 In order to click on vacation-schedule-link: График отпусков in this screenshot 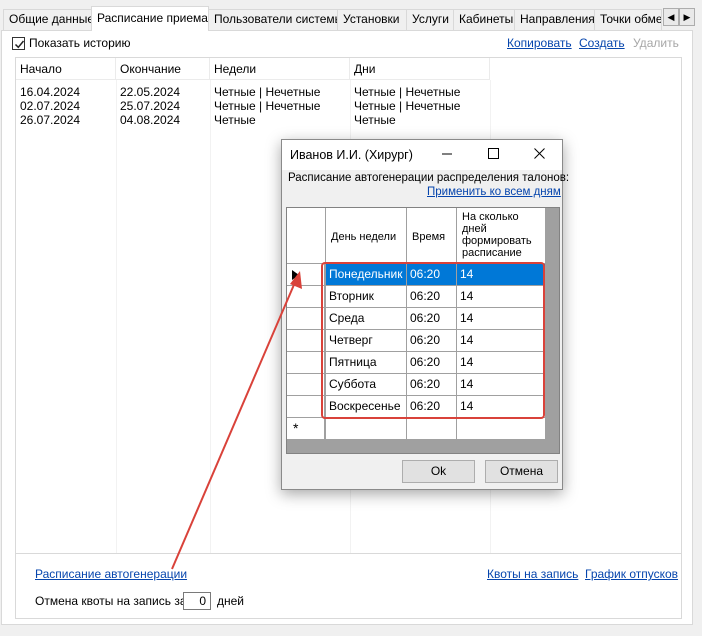, I will do `click(631, 574)`.